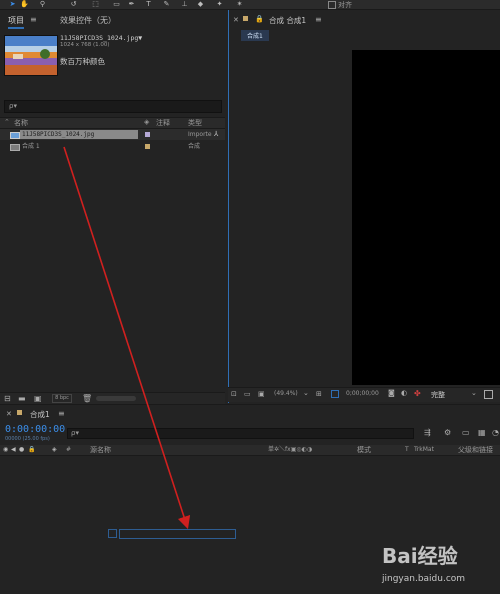 This screenshot has height=594, width=500. What do you see at coordinates (15, 135) in the screenshot?
I see `image-file-icon` at bounding box center [15, 135].